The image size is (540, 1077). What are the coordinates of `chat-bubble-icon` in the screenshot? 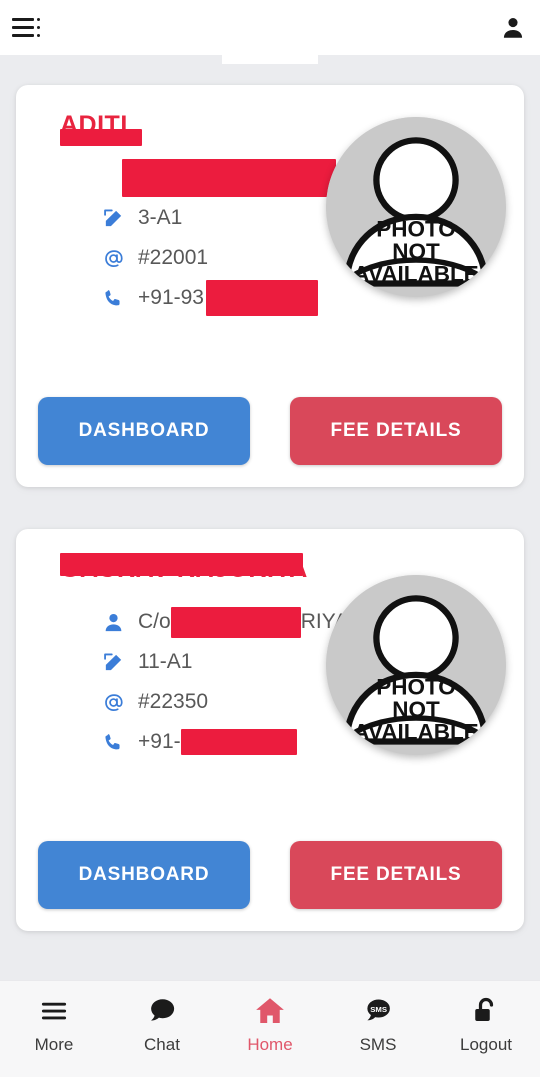 It's located at (162, 1011).